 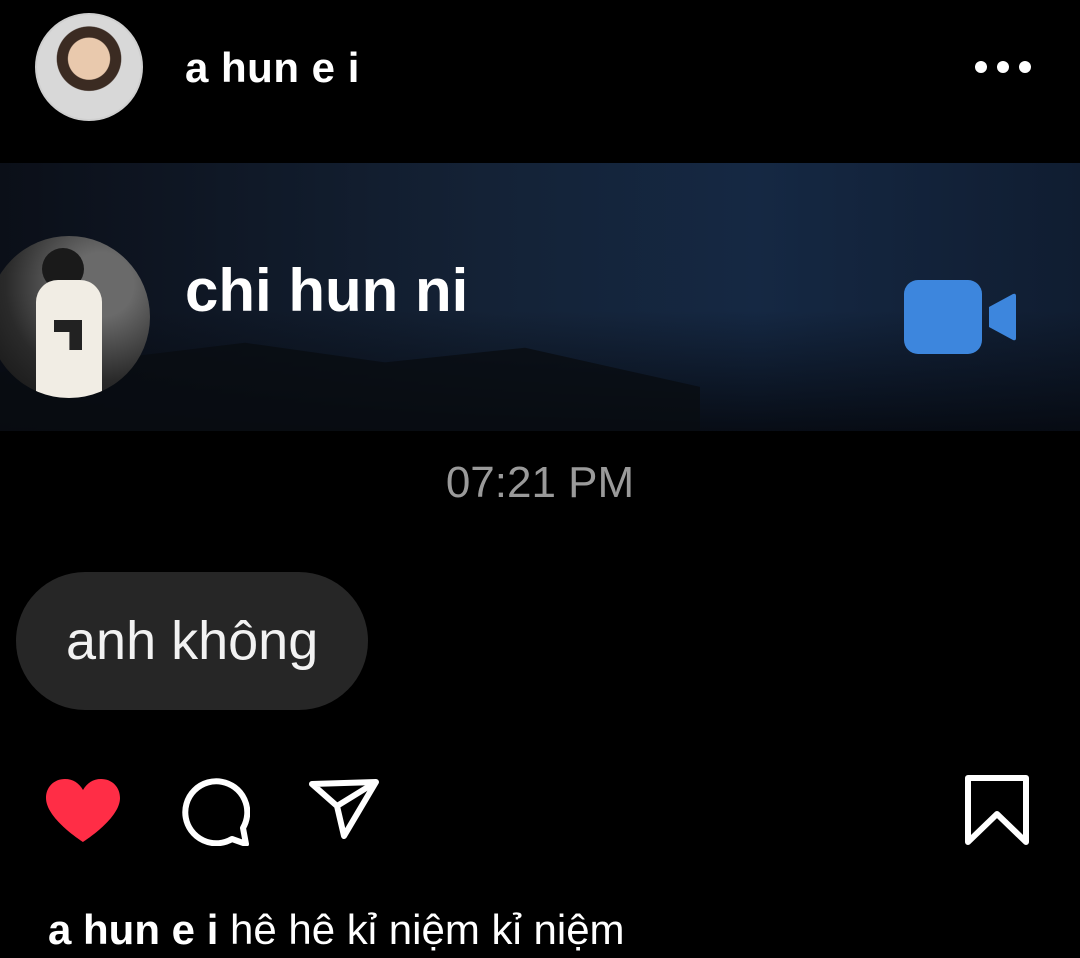 I want to click on caption-username: a hun e i, so click(x=133, y=929).